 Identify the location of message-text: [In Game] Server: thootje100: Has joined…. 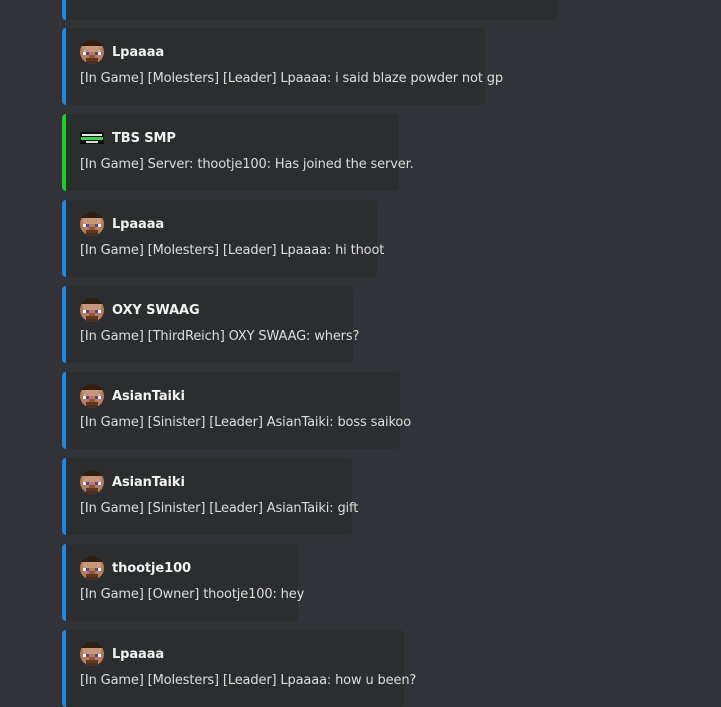
(247, 164).